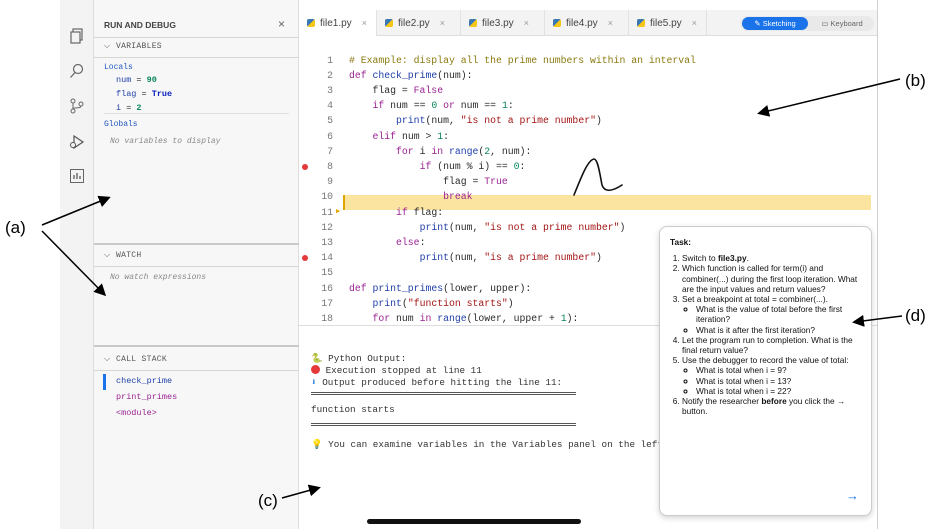 This screenshot has width=936, height=529. What do you see at coordinates (877, 320) in the screenshot?
I see `arrow-d` at bounding box center [877, 320].